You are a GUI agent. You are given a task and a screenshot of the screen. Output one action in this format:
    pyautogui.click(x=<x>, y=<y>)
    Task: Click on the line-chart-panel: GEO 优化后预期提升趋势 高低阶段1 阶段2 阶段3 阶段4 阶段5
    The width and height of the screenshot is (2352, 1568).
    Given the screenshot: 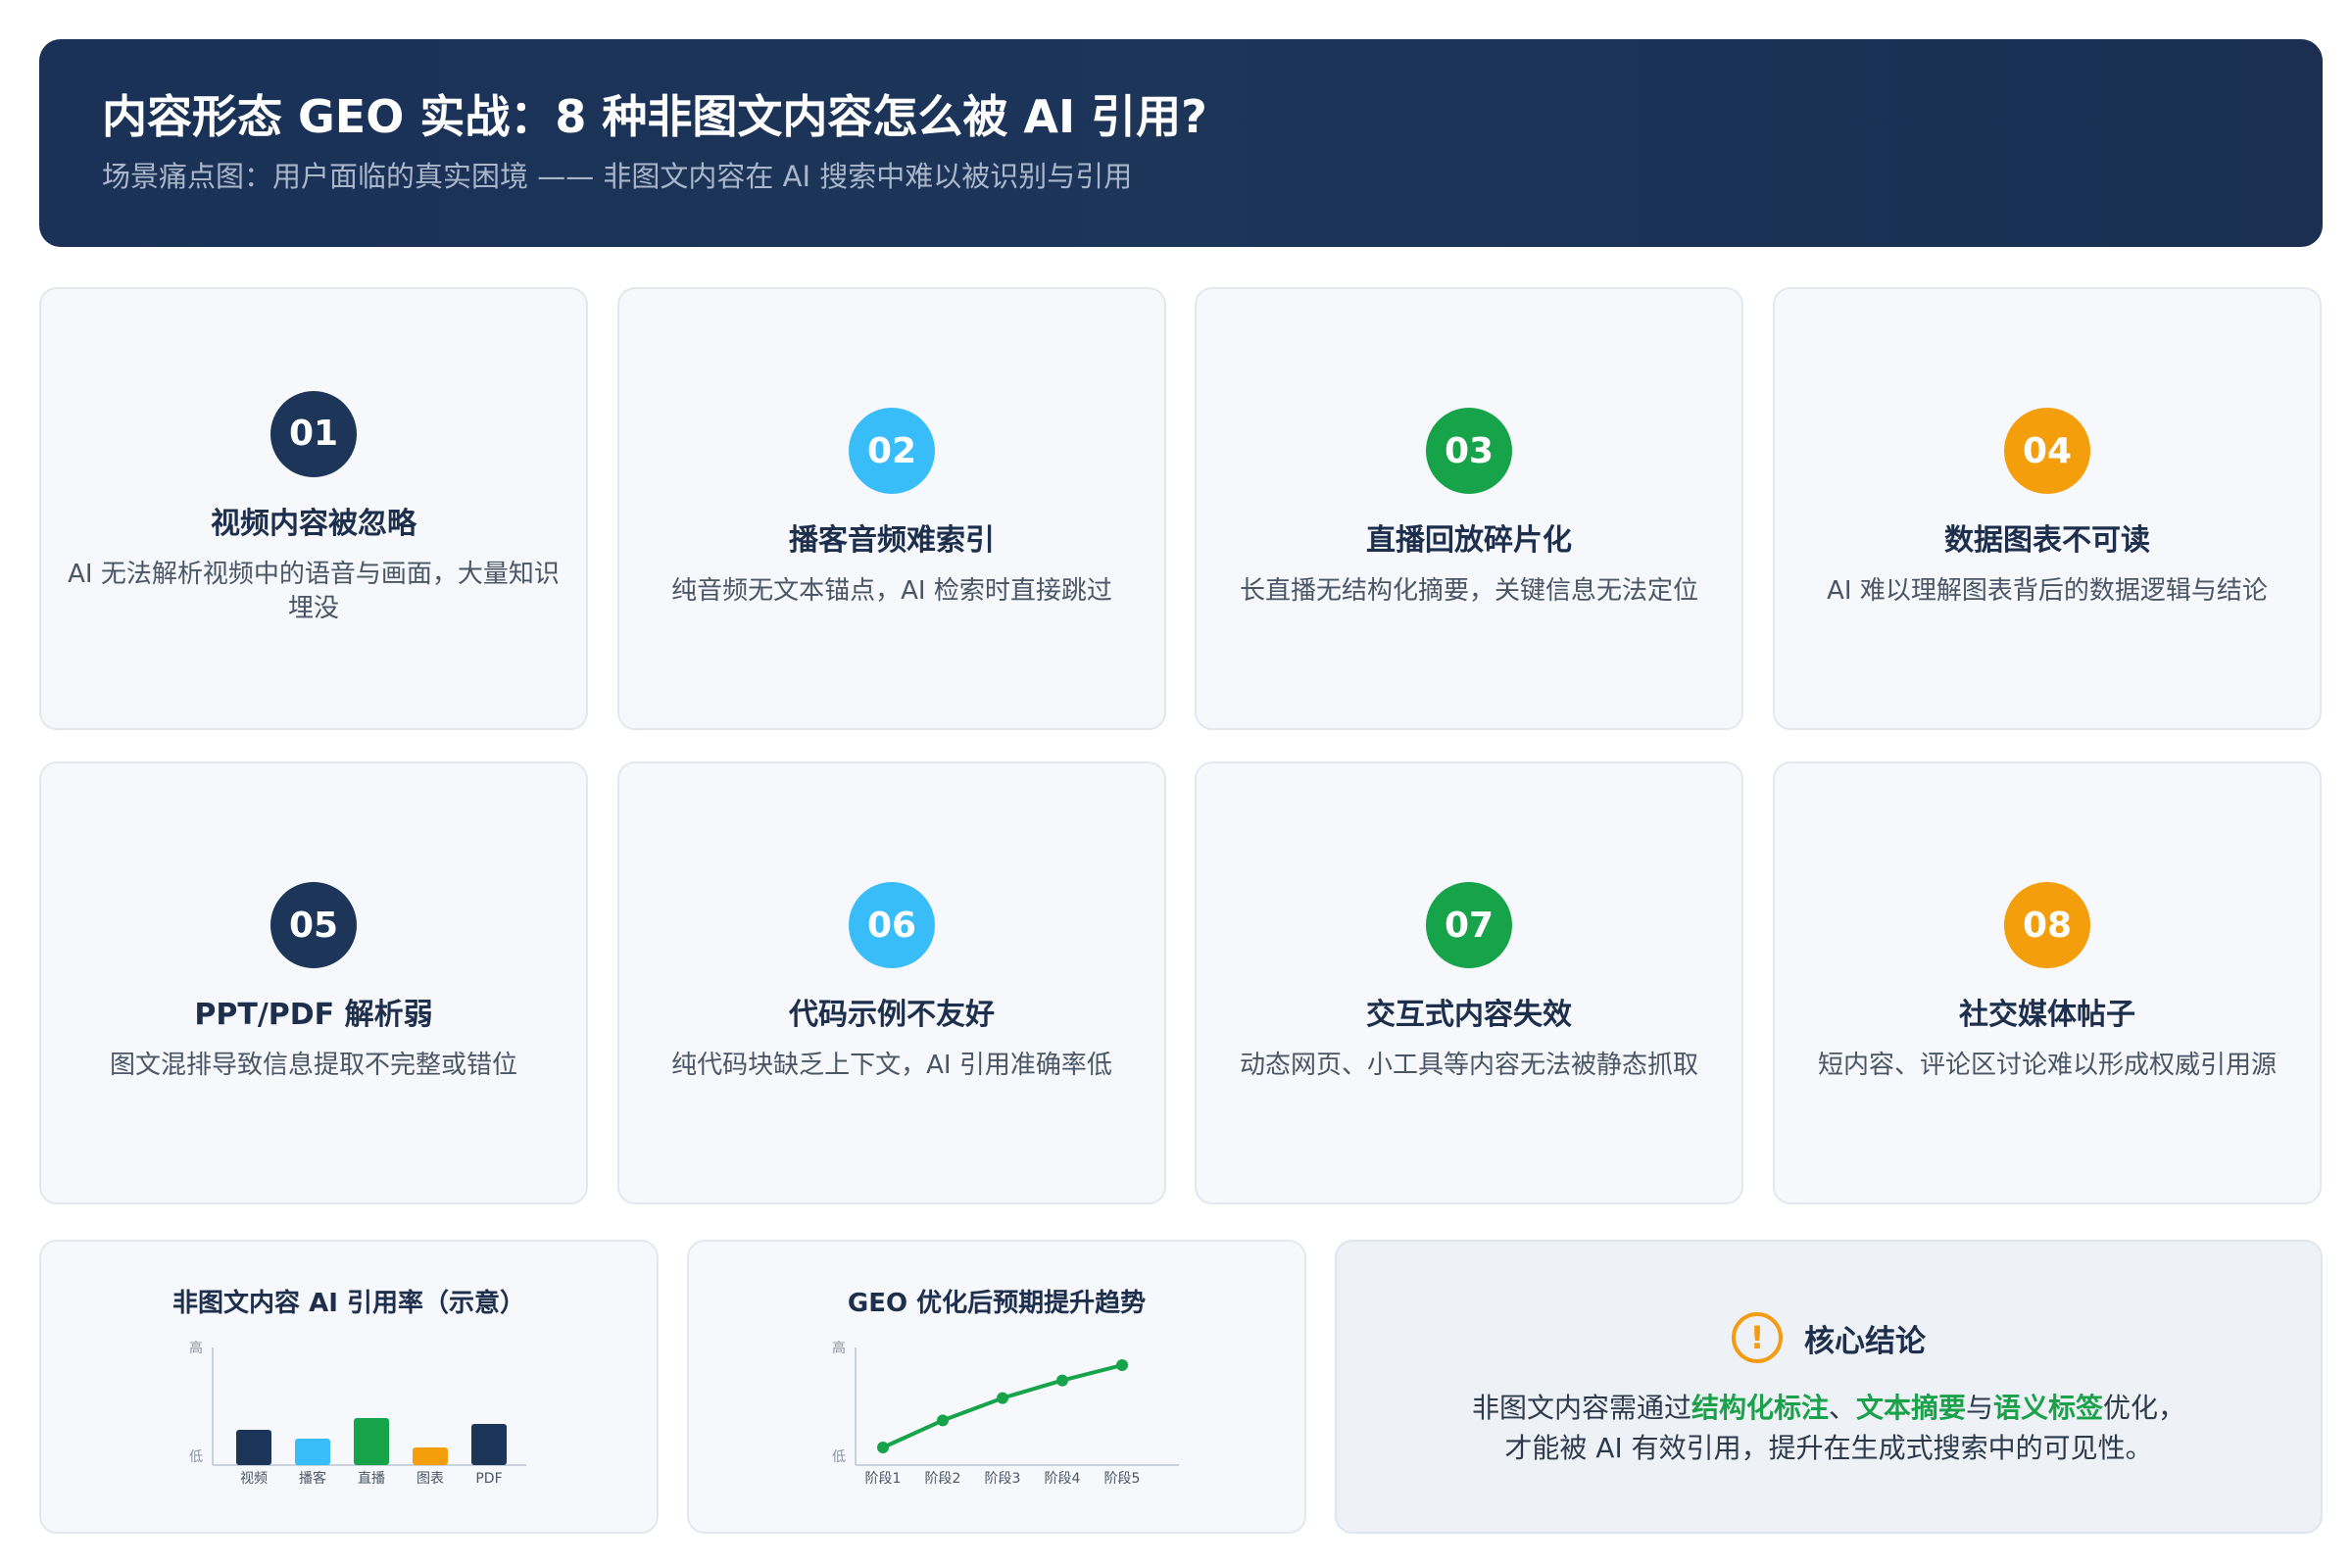 What is the action you would take?
    pyautogui.click(x=996, y=1387)
    